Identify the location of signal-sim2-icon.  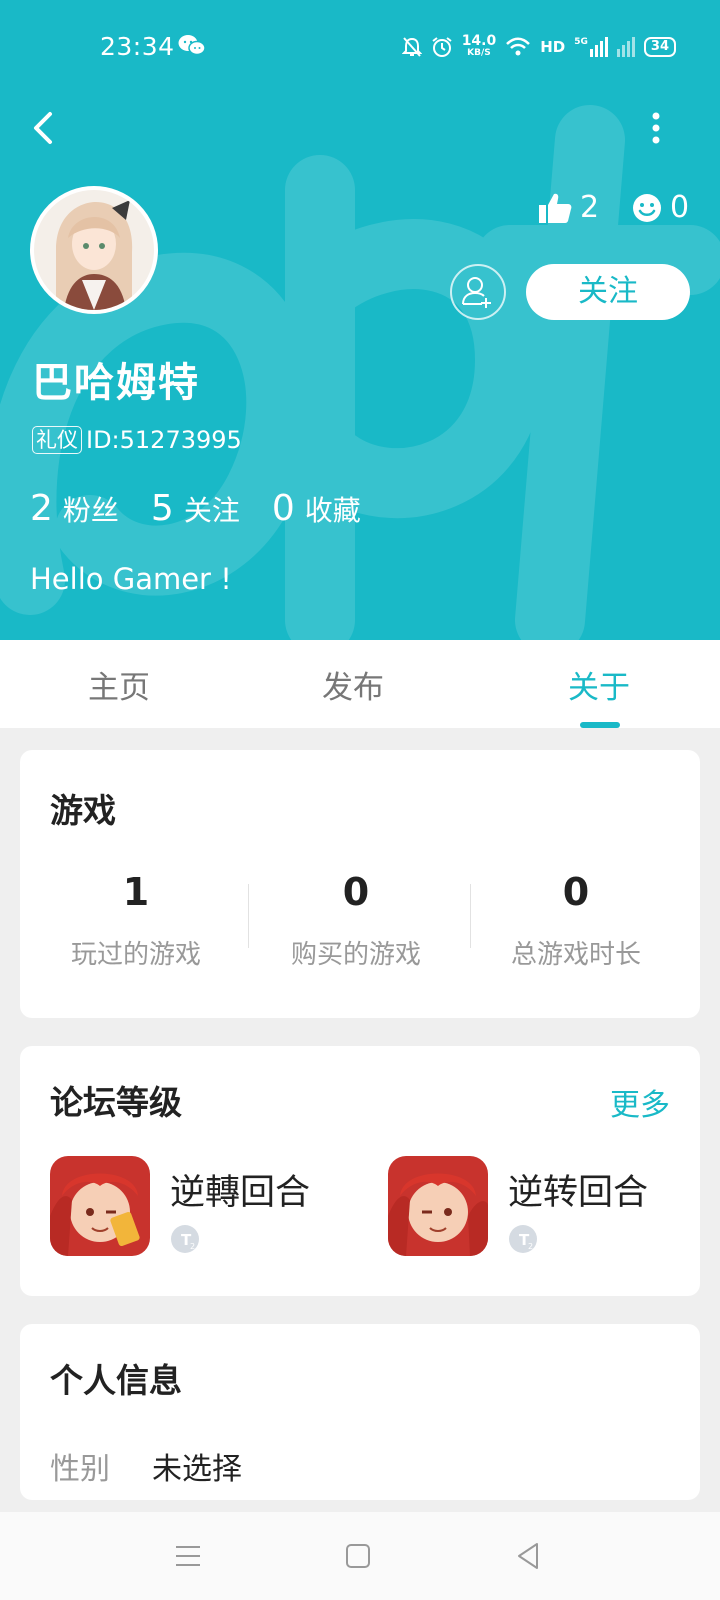
(625, 47).